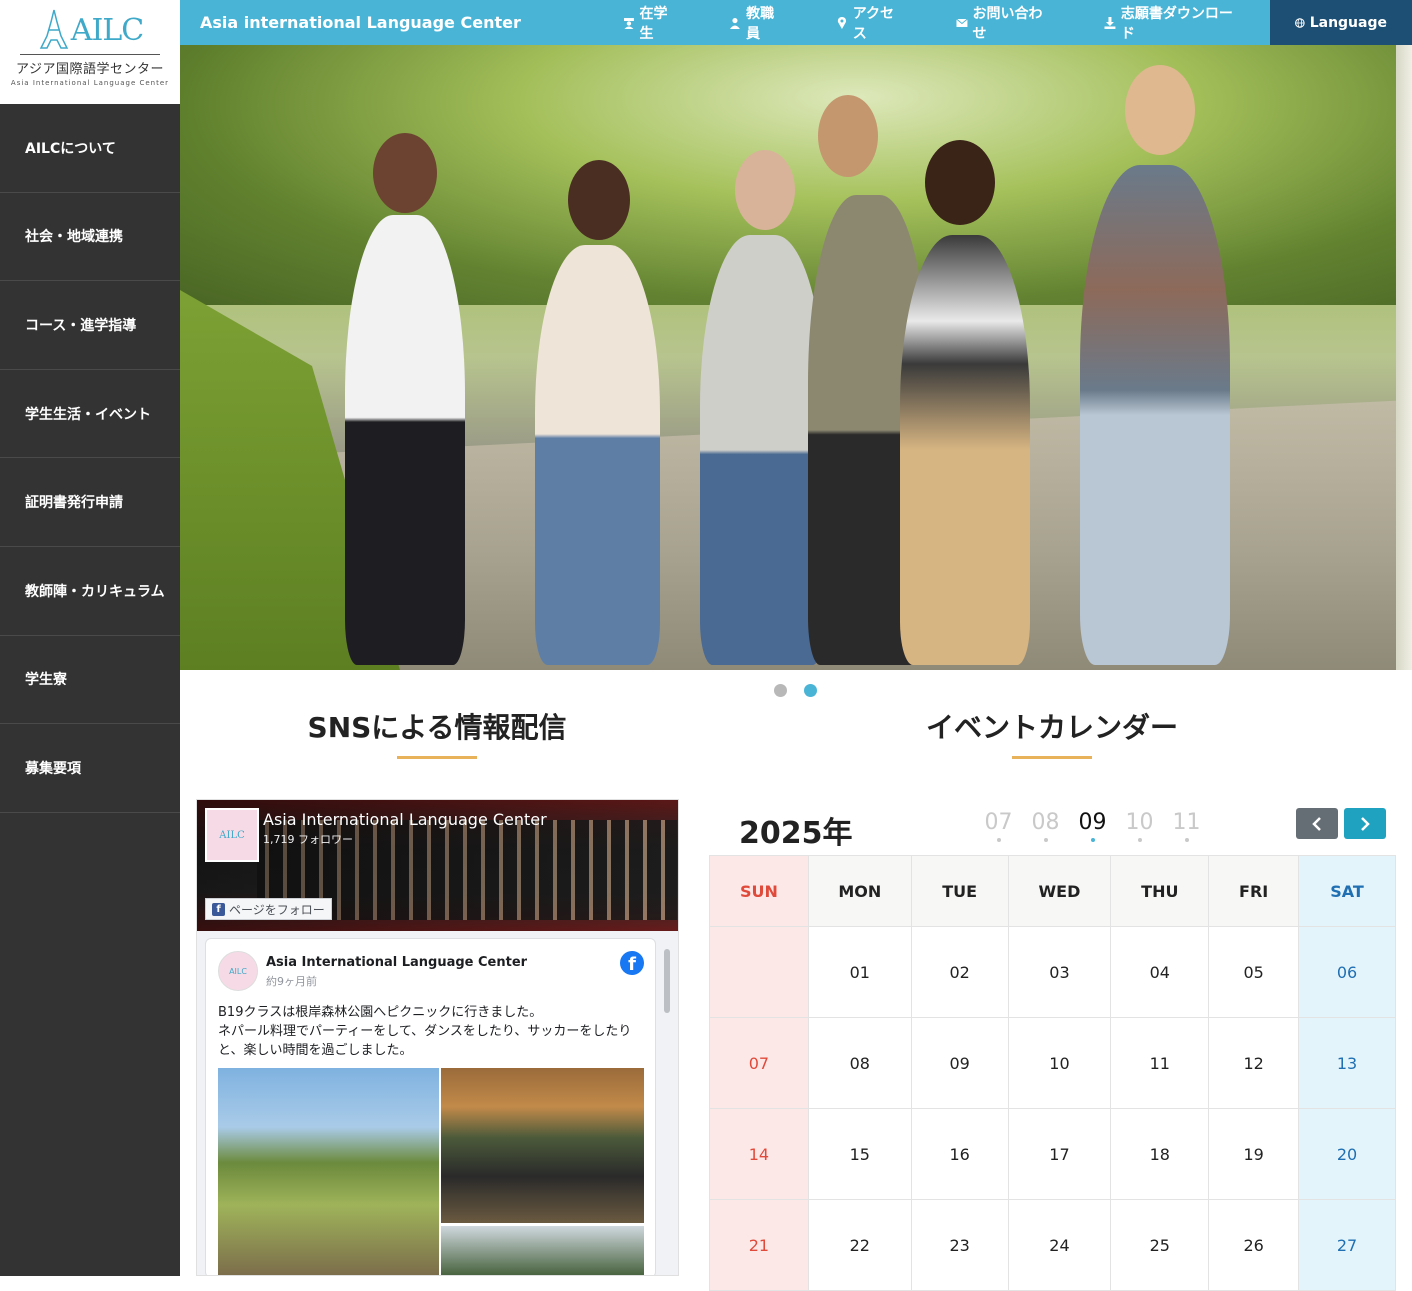  What do you see at coordinates (667, 1104) in the screenshot?
I see `feed-scrollbar` at bounding box center [667, 1104].